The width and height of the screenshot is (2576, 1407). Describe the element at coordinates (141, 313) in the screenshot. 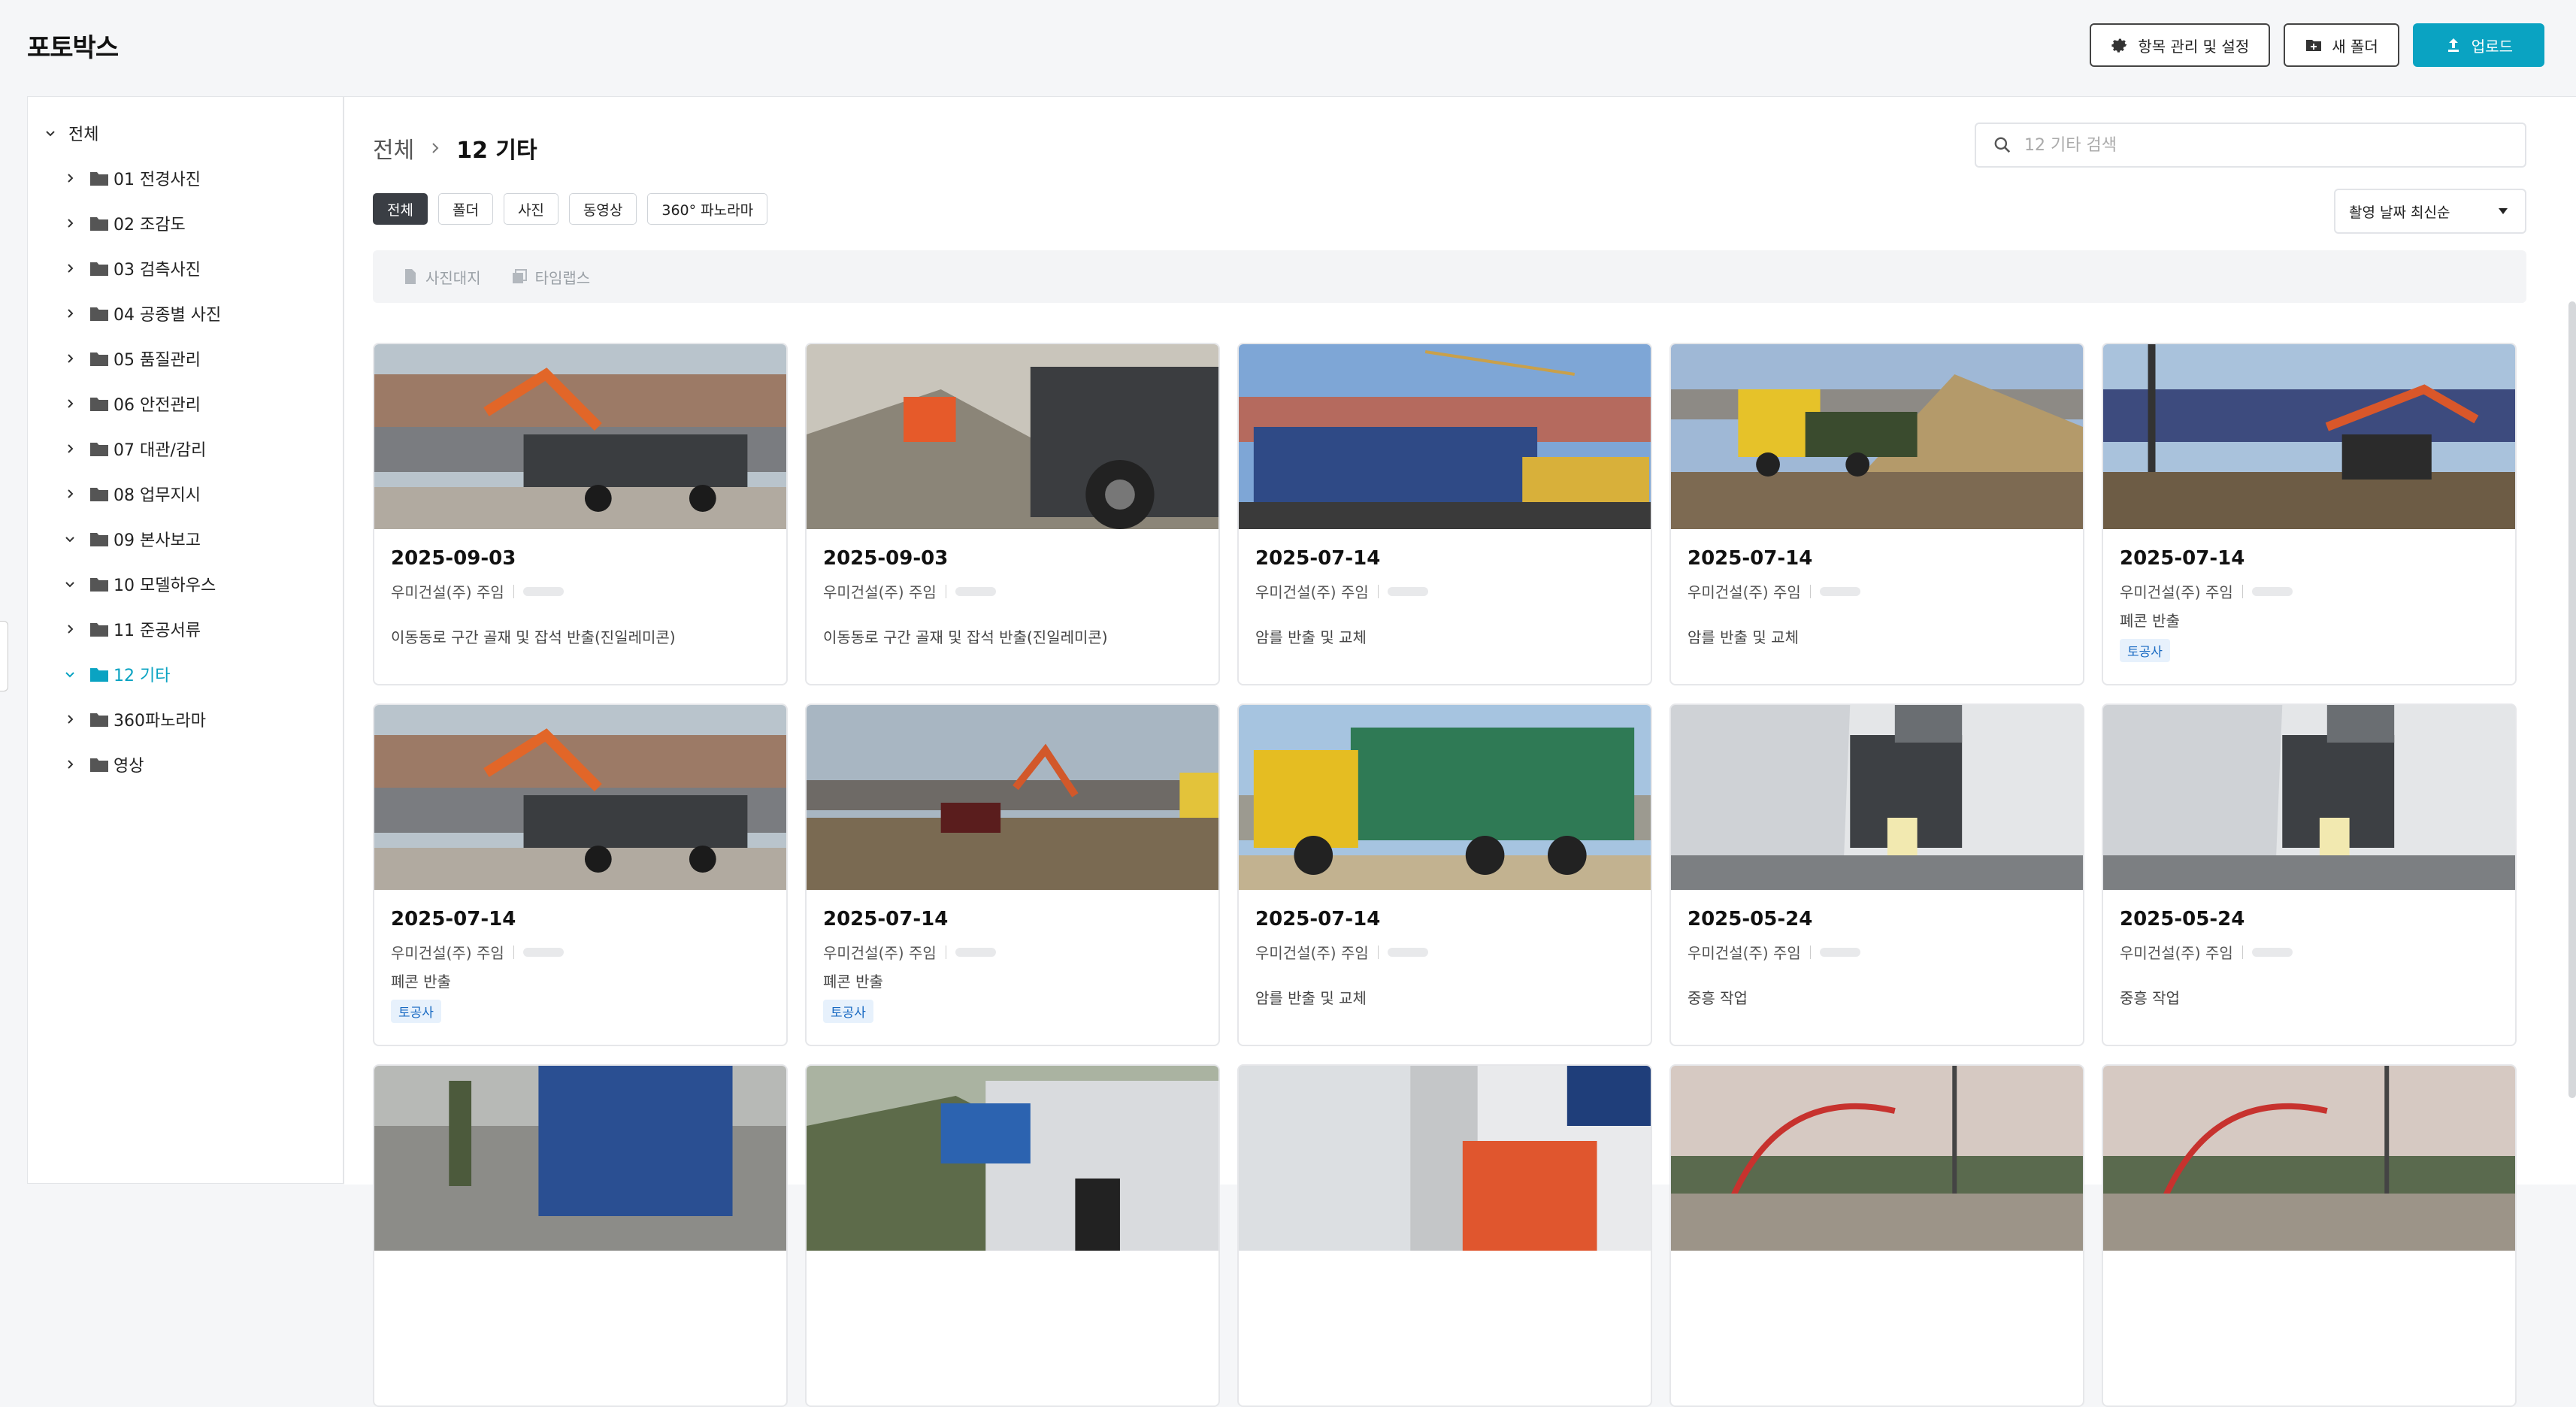

I see `sidebar-folder-item: 04 공종별 사진` at that location.